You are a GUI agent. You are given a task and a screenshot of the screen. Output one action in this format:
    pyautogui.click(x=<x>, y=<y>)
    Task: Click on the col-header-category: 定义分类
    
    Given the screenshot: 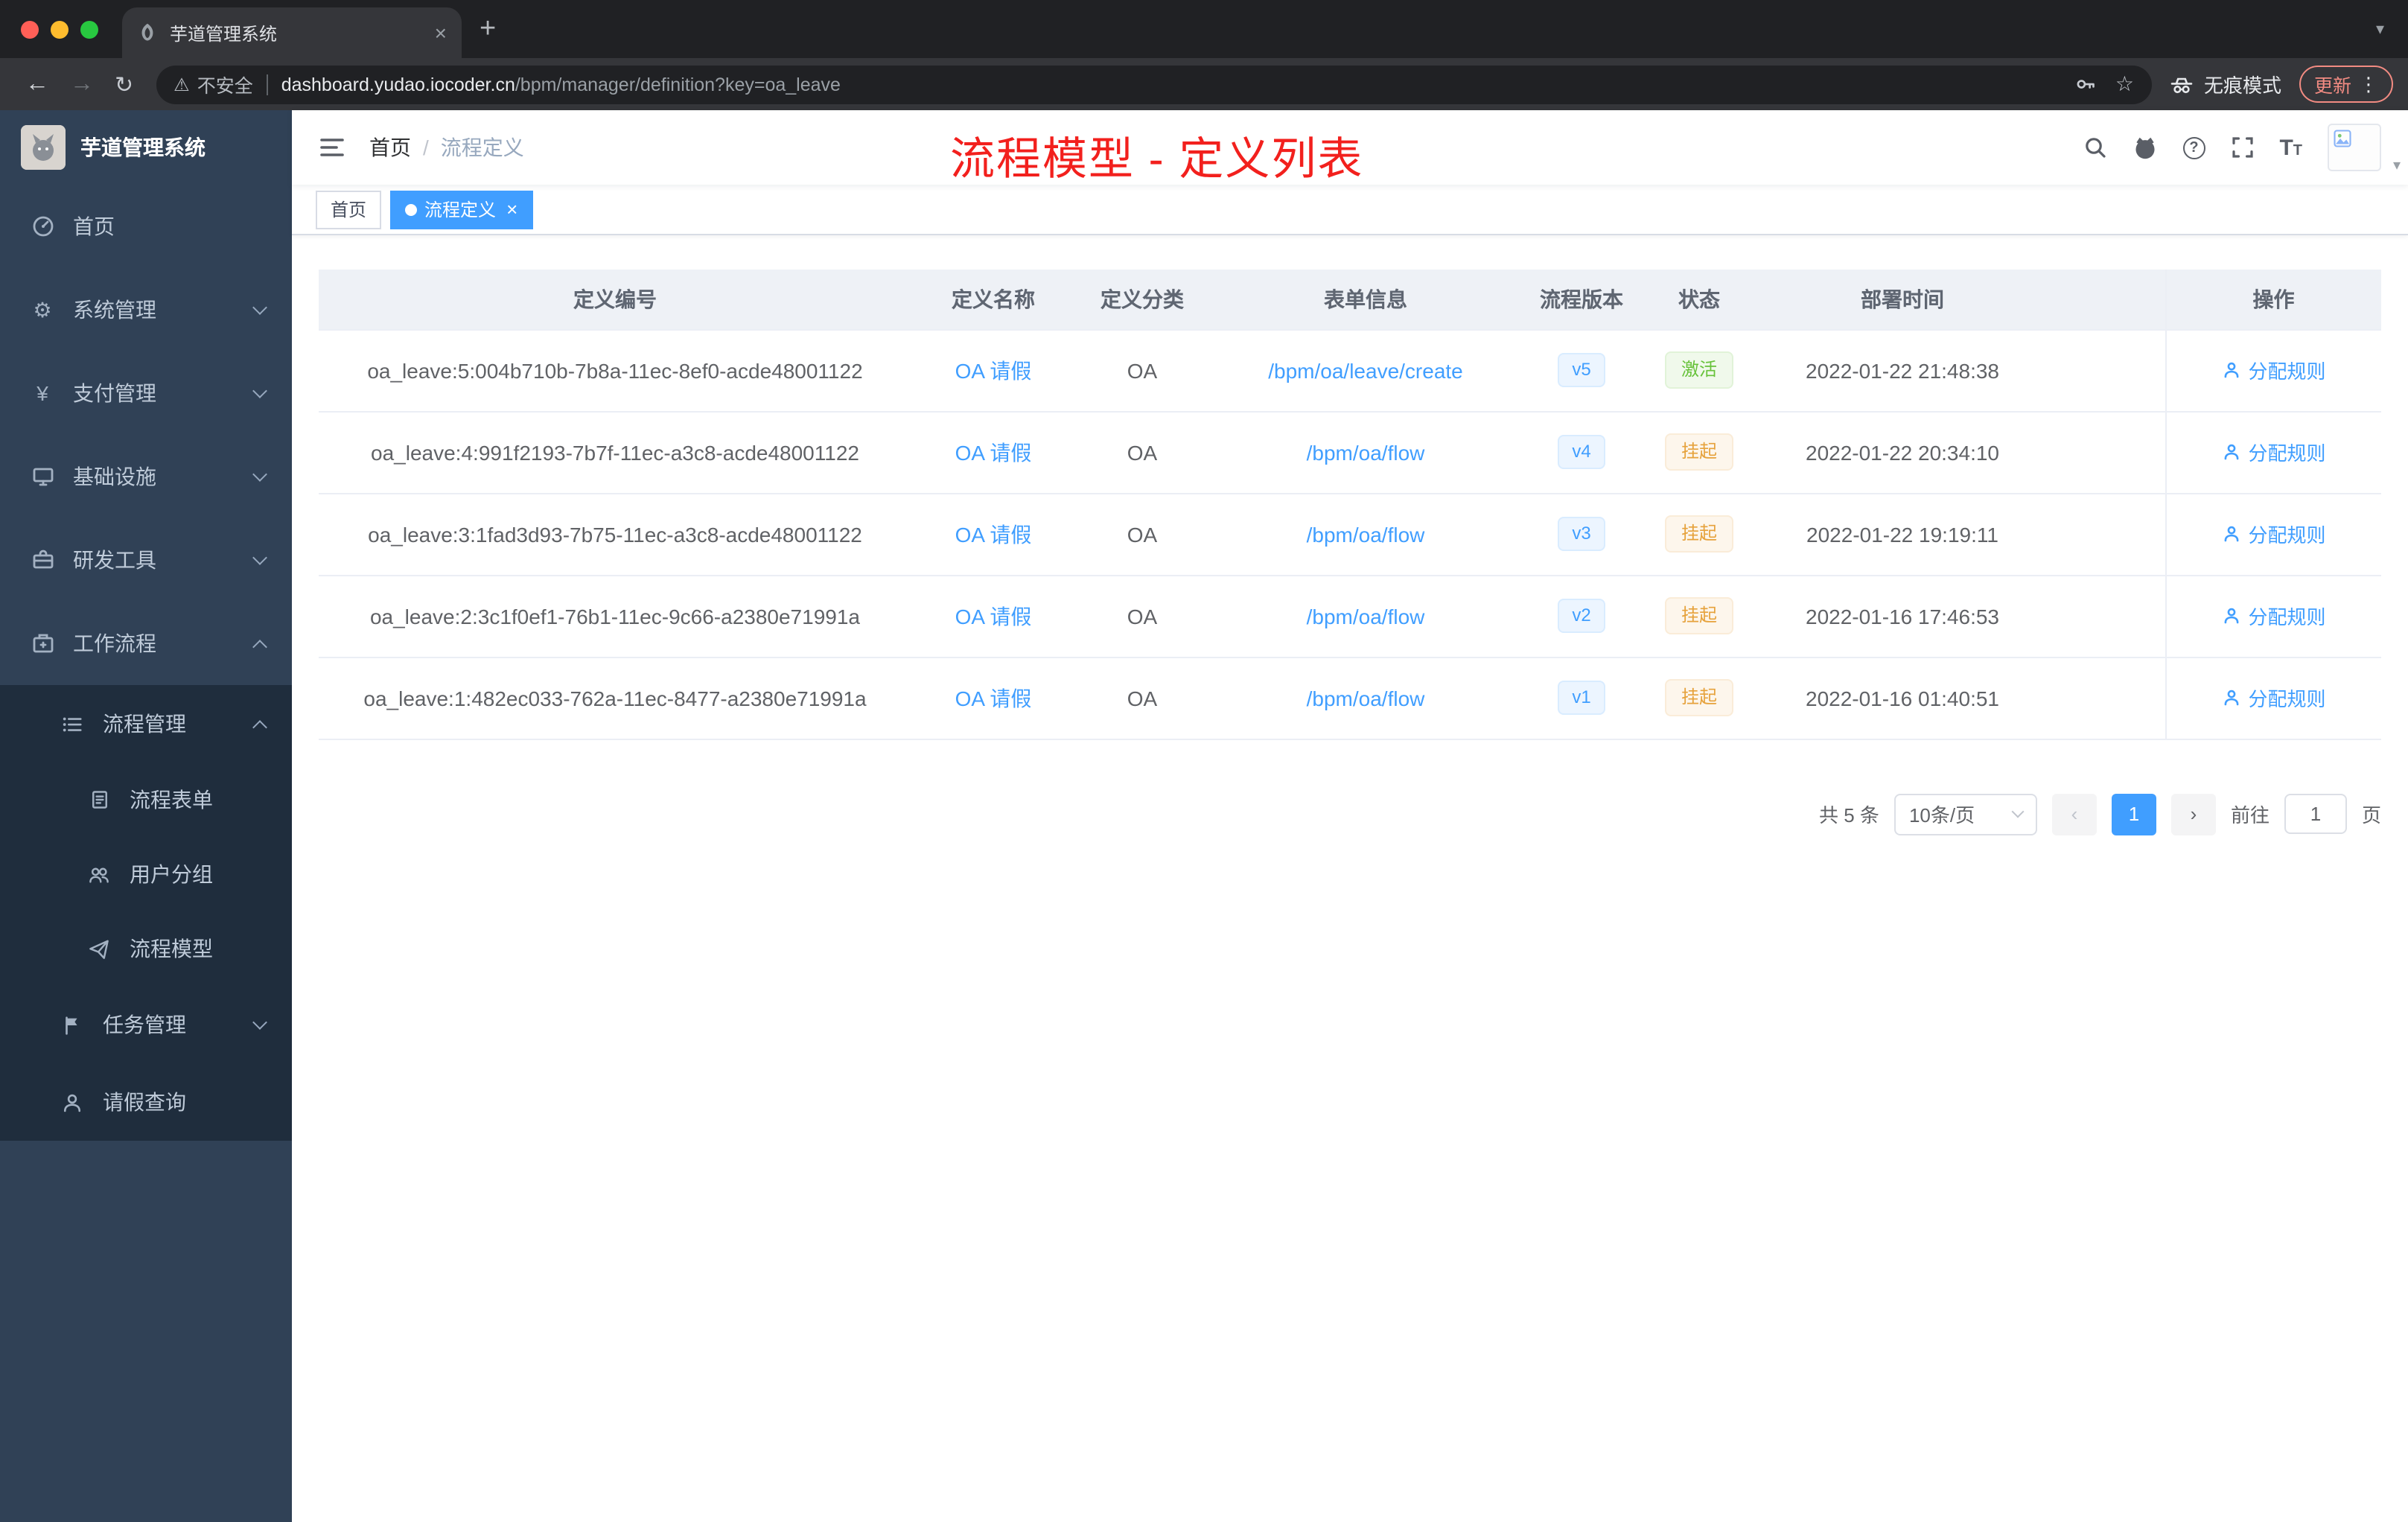 What is the action you would take?
    pyautogui.click(x=1142, y=300)
    